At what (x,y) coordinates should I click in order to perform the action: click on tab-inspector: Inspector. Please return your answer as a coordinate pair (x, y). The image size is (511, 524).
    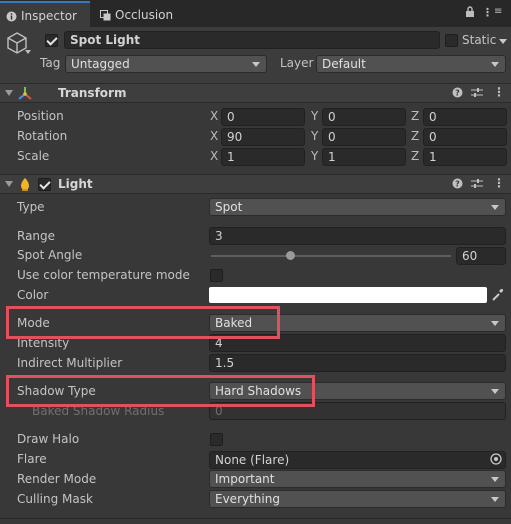
    Looking at the image, I should click on (45, 15).